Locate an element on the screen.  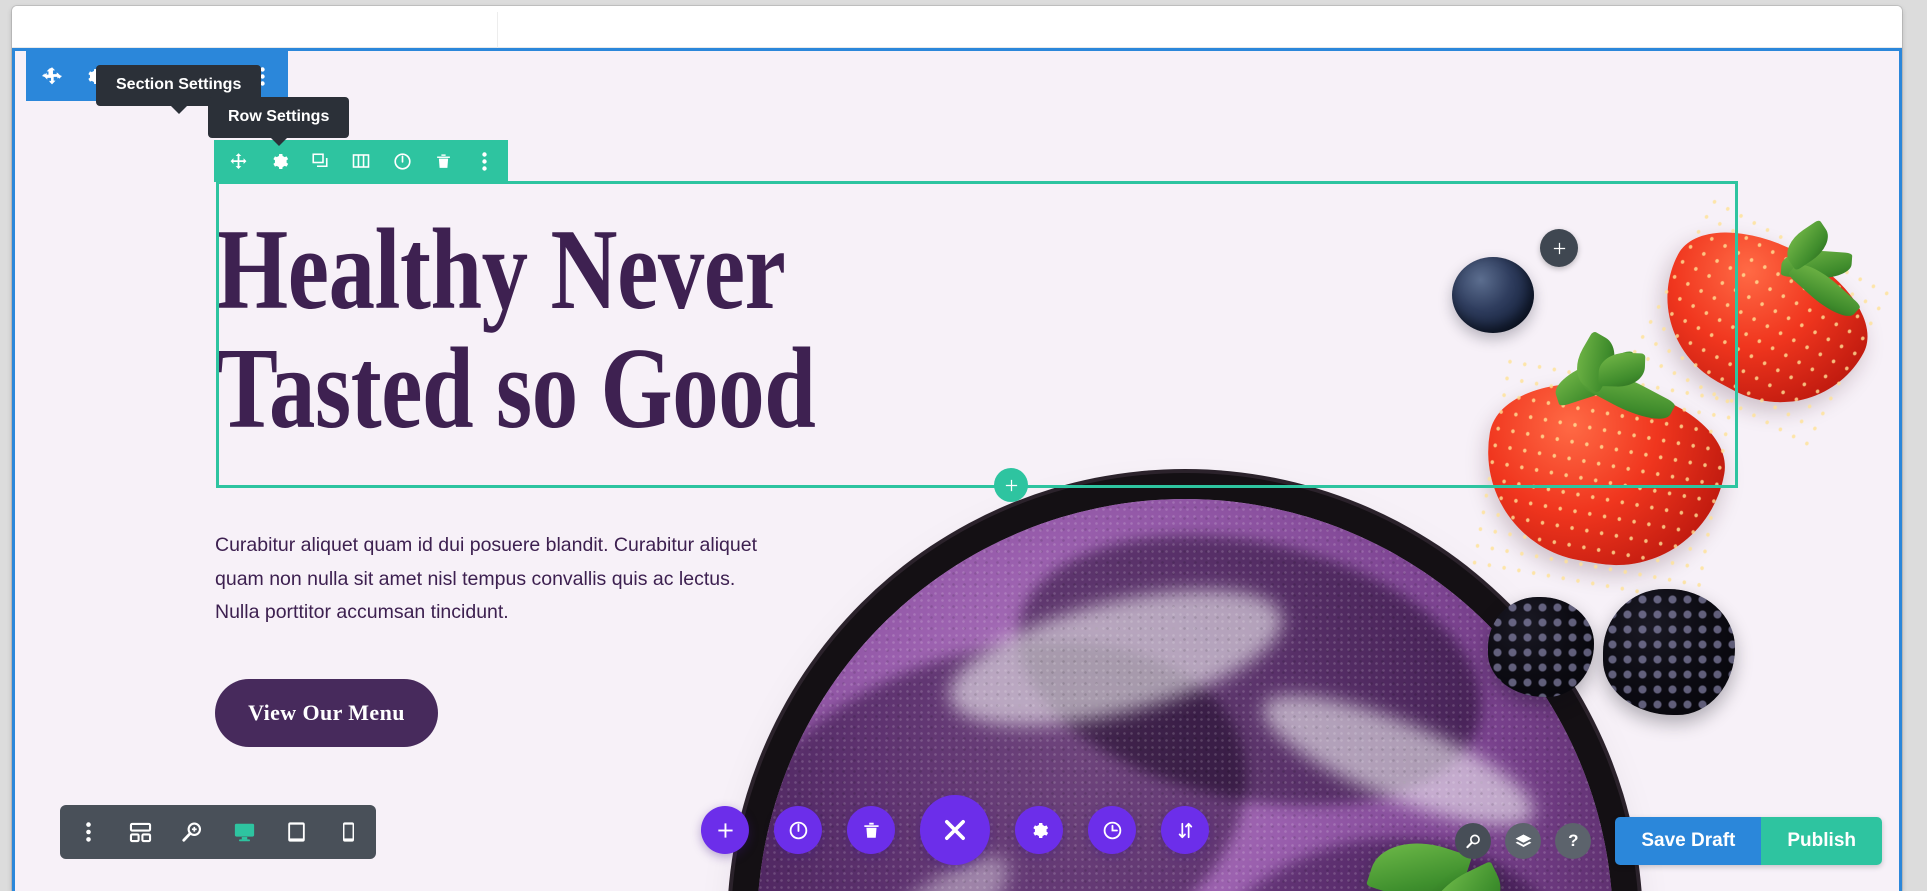
disable-builder-button is located at coordinates (797, 830).